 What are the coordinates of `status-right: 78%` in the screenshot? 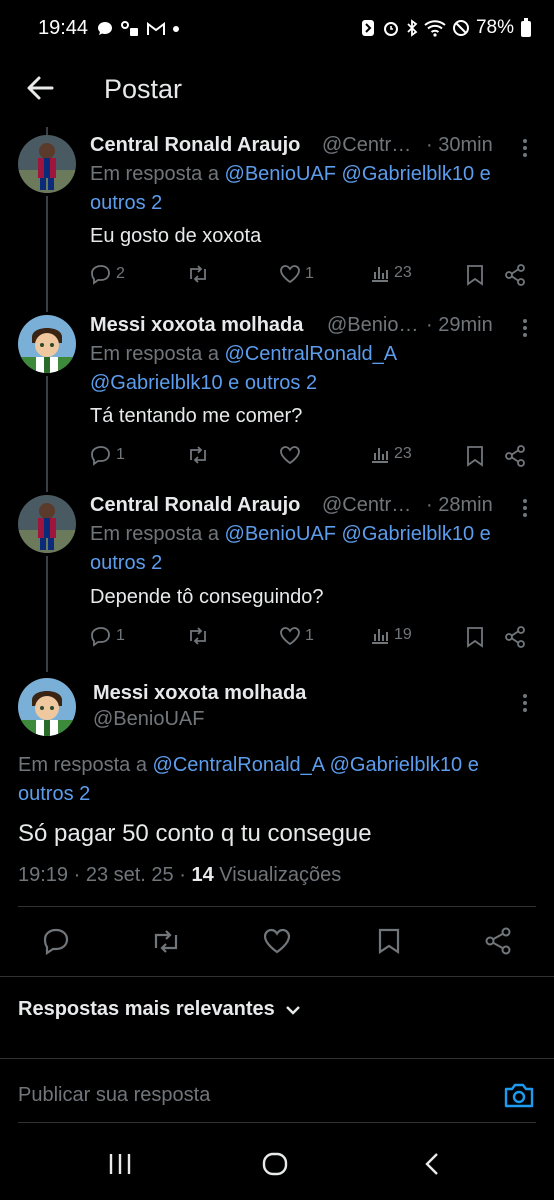 It's located at (446, 28).